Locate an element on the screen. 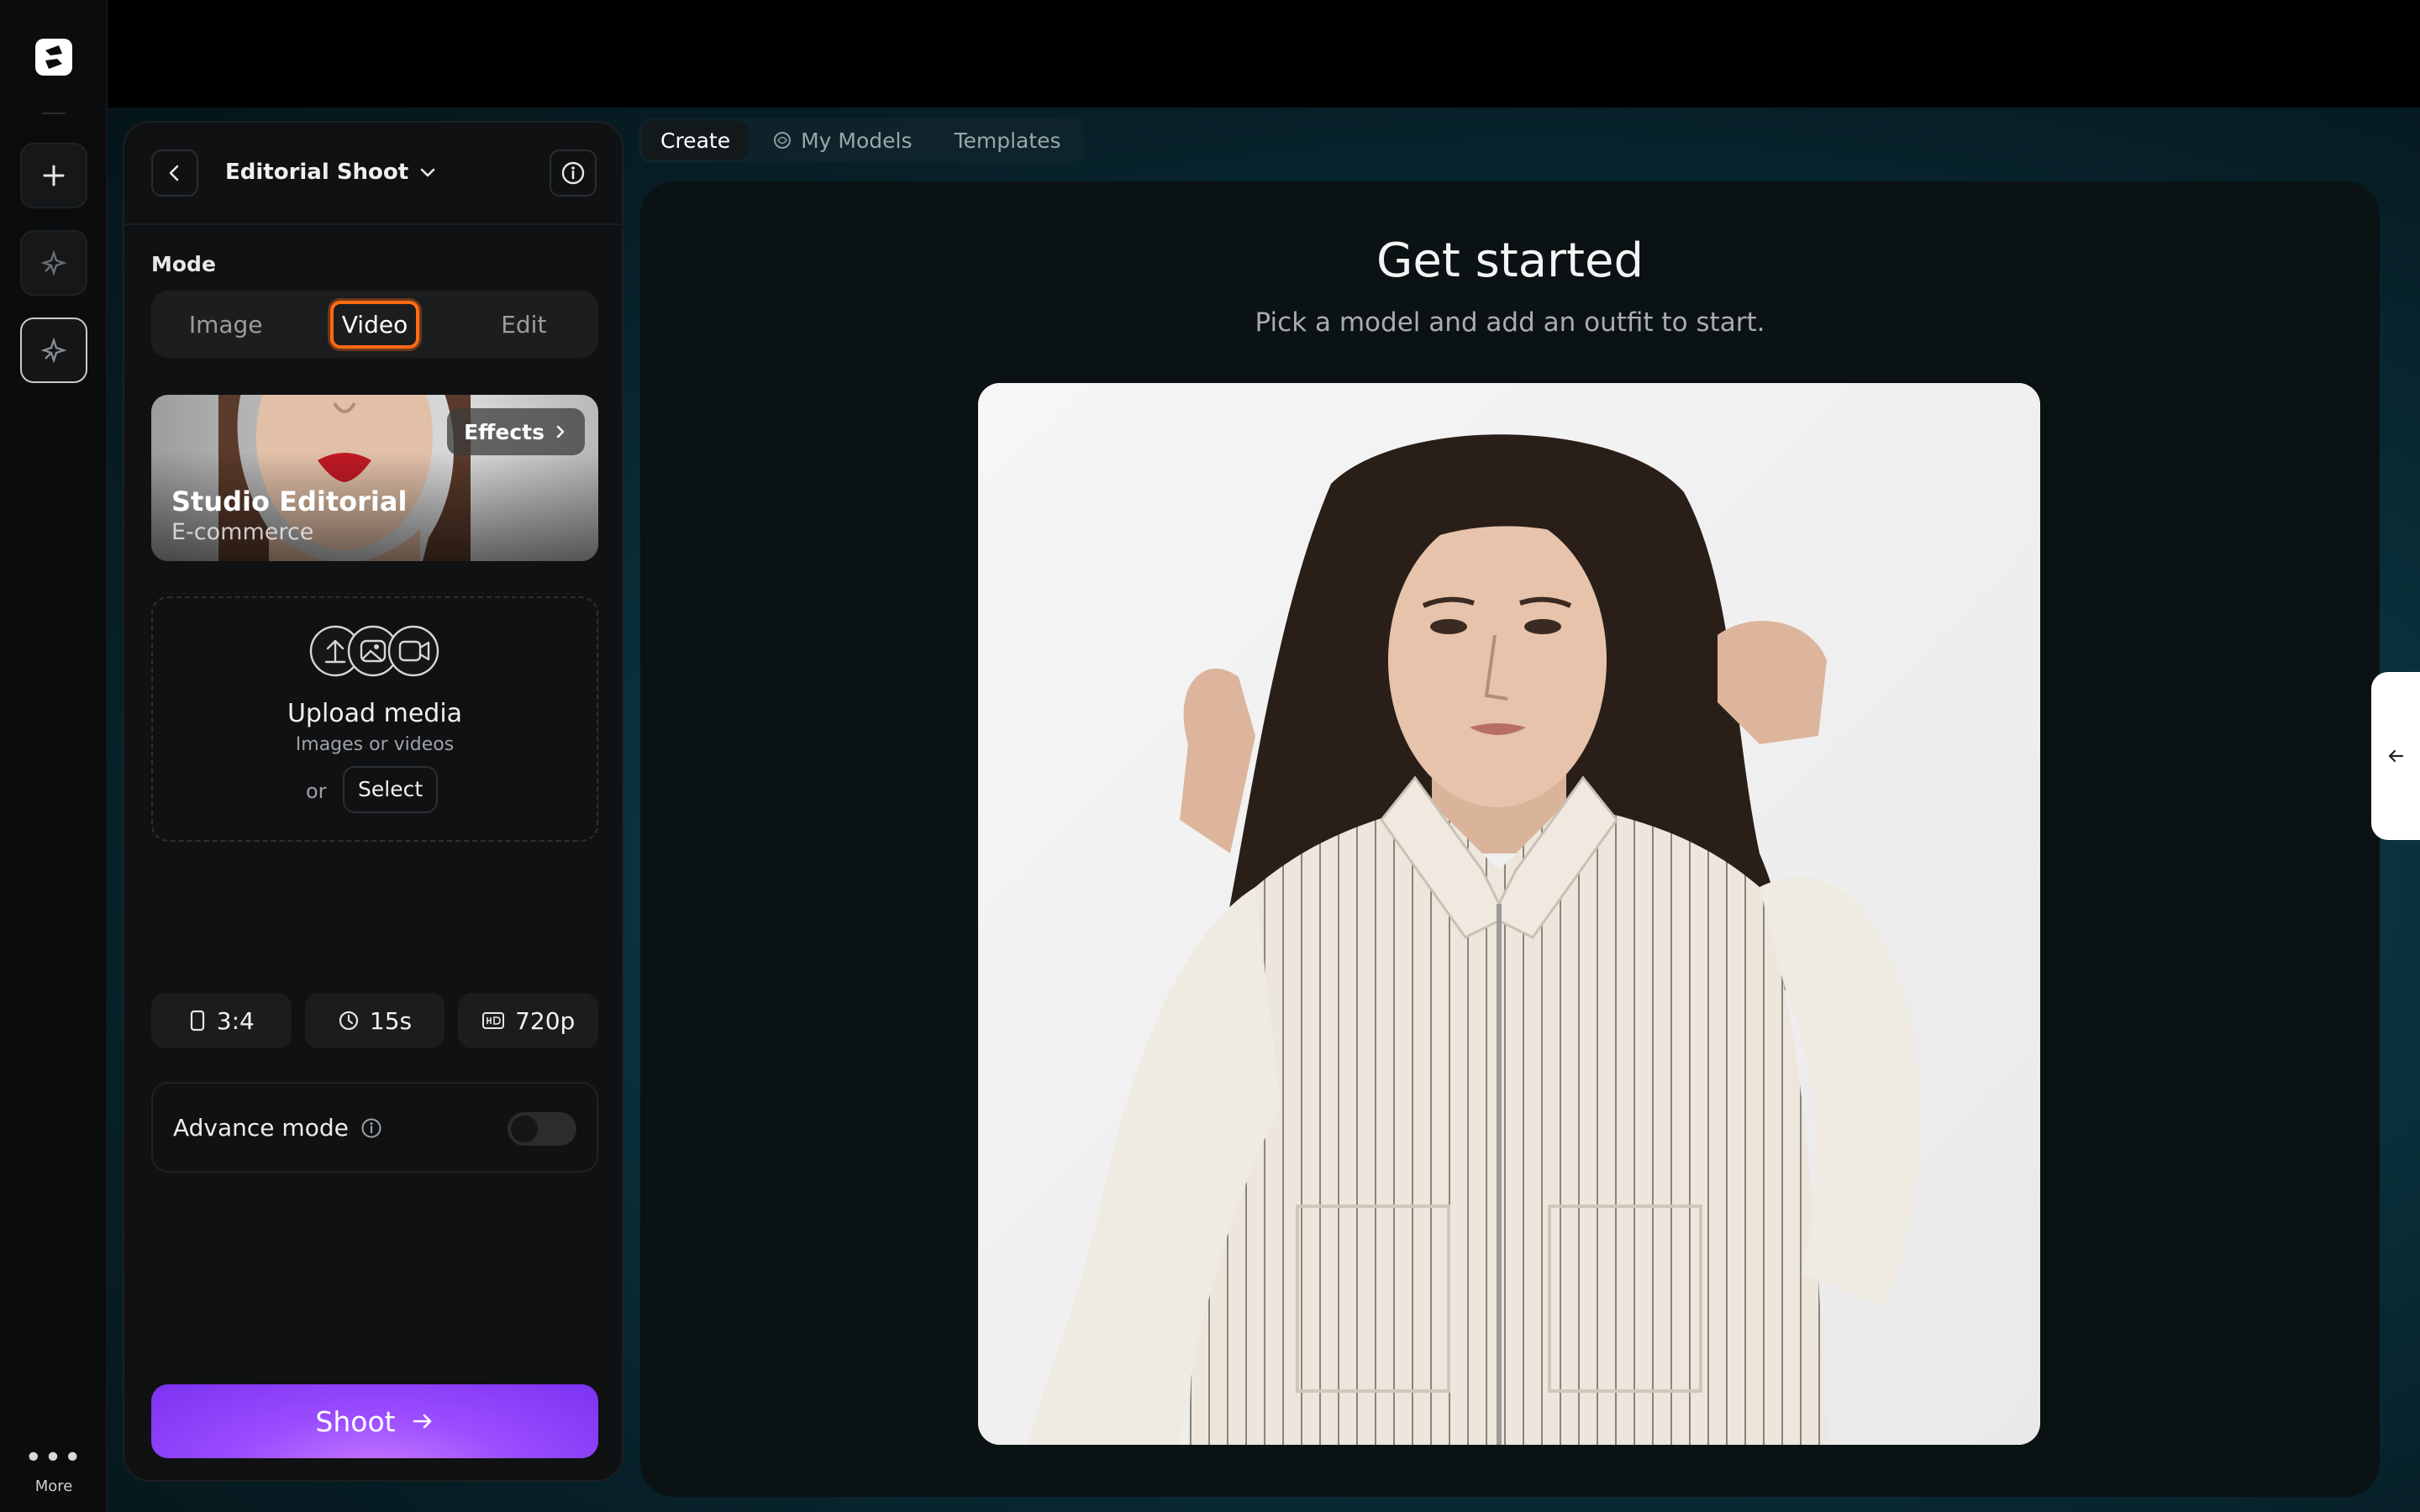 The height and width of the screenshot is (1512, 2420). more-label: More is located at coordinates (53, 1486).